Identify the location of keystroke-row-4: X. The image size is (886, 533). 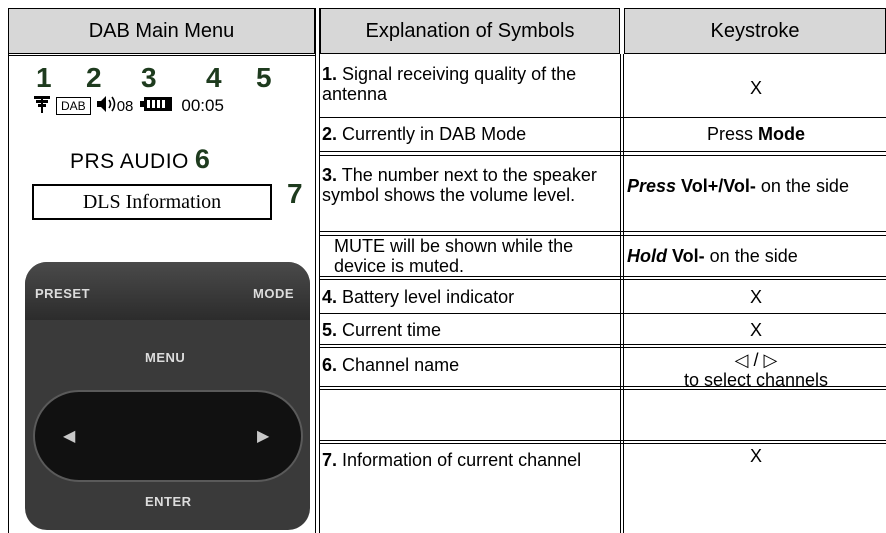
(755, 297).